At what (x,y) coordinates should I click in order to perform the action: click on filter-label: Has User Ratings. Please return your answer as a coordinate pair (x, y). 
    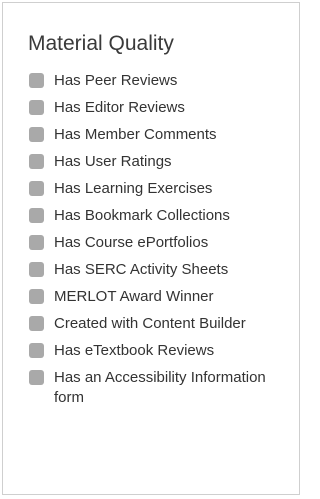
    Looking at the image, I should click on (113, 161).